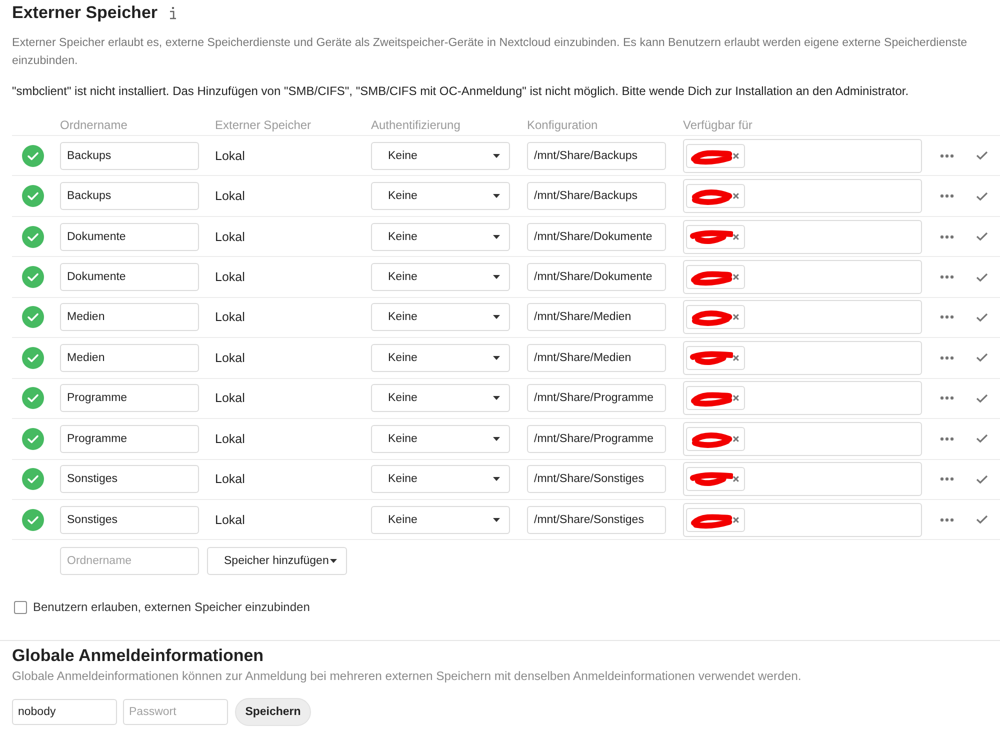  What do you see at coordinates (277, 561) in the screenshot?
I see `add-storage-select: Speicher hinzufügen` at bounding box center [277, 561].